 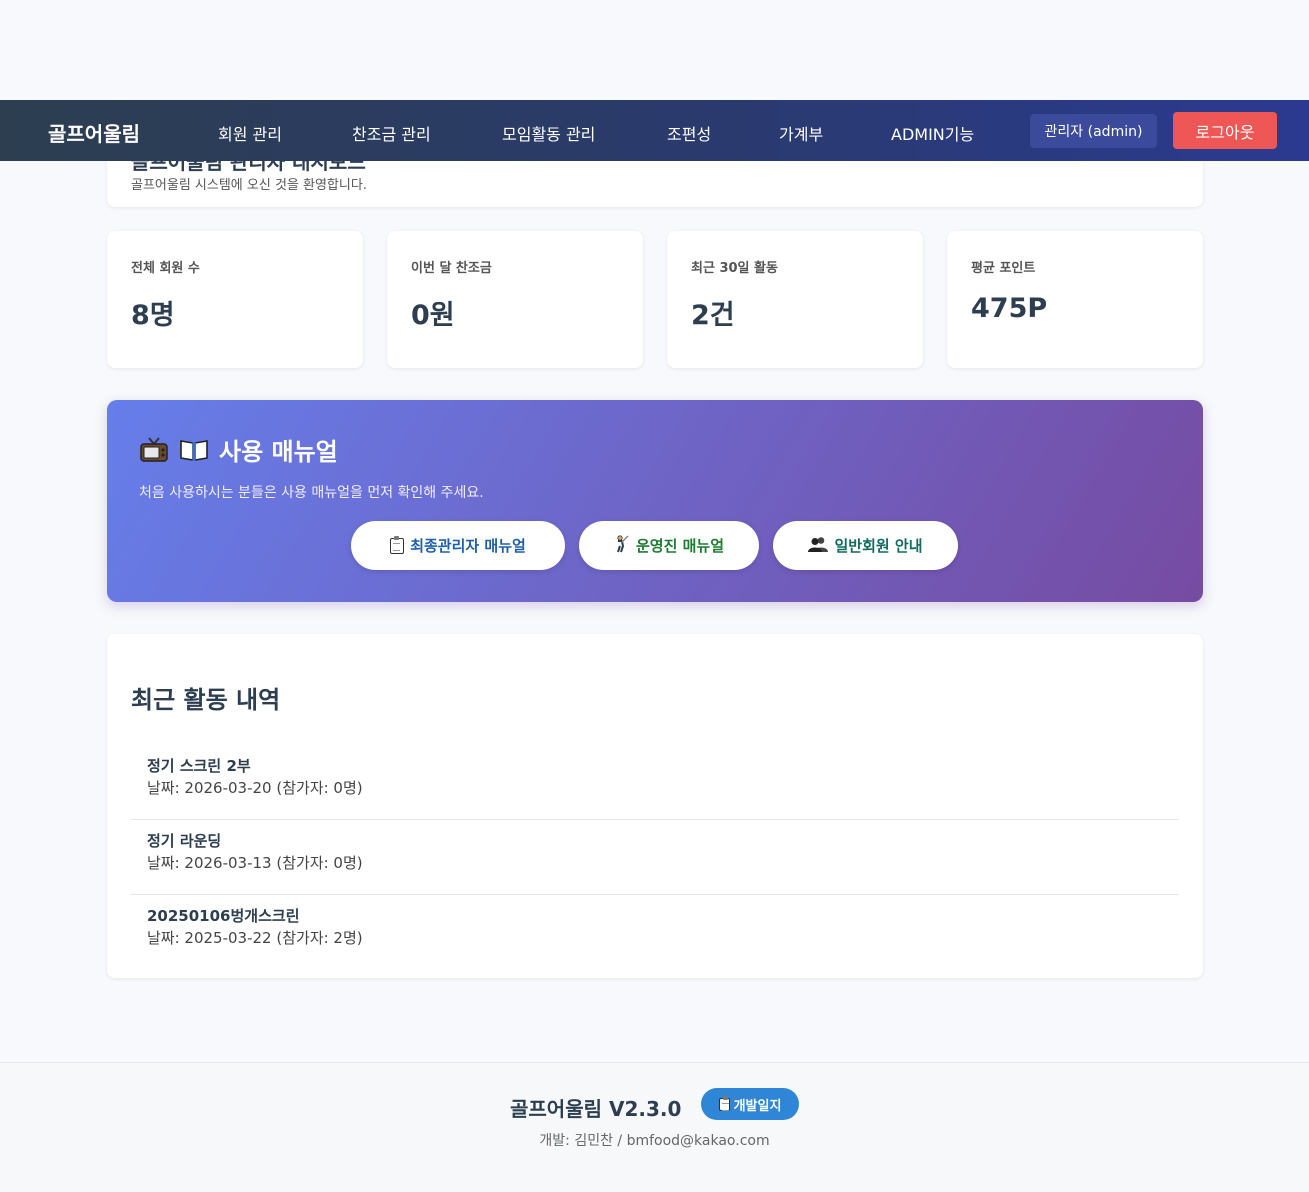 What do you see at coordinates (1225, 130) in the screenshot?
I see `logout-button: 로그아웃` at bounding box center [1225, 130].